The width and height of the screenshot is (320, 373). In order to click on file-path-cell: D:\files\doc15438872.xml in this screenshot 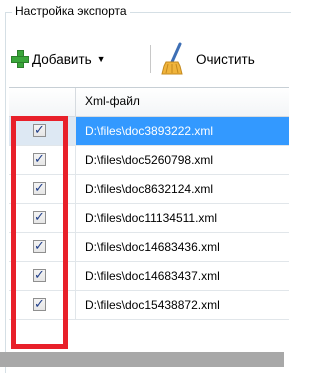, I will do `click(182, 305)`.